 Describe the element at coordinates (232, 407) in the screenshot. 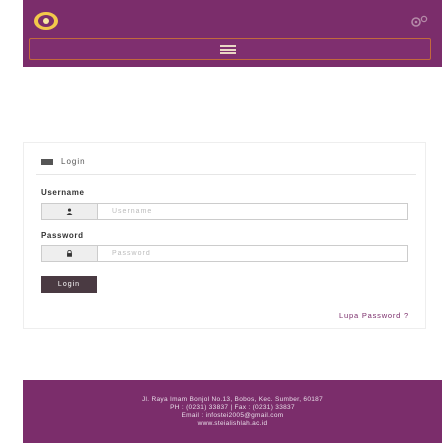

I see `footer-phone: PH : (0231) 33837 | Fax : (0231) 33837` at that location.